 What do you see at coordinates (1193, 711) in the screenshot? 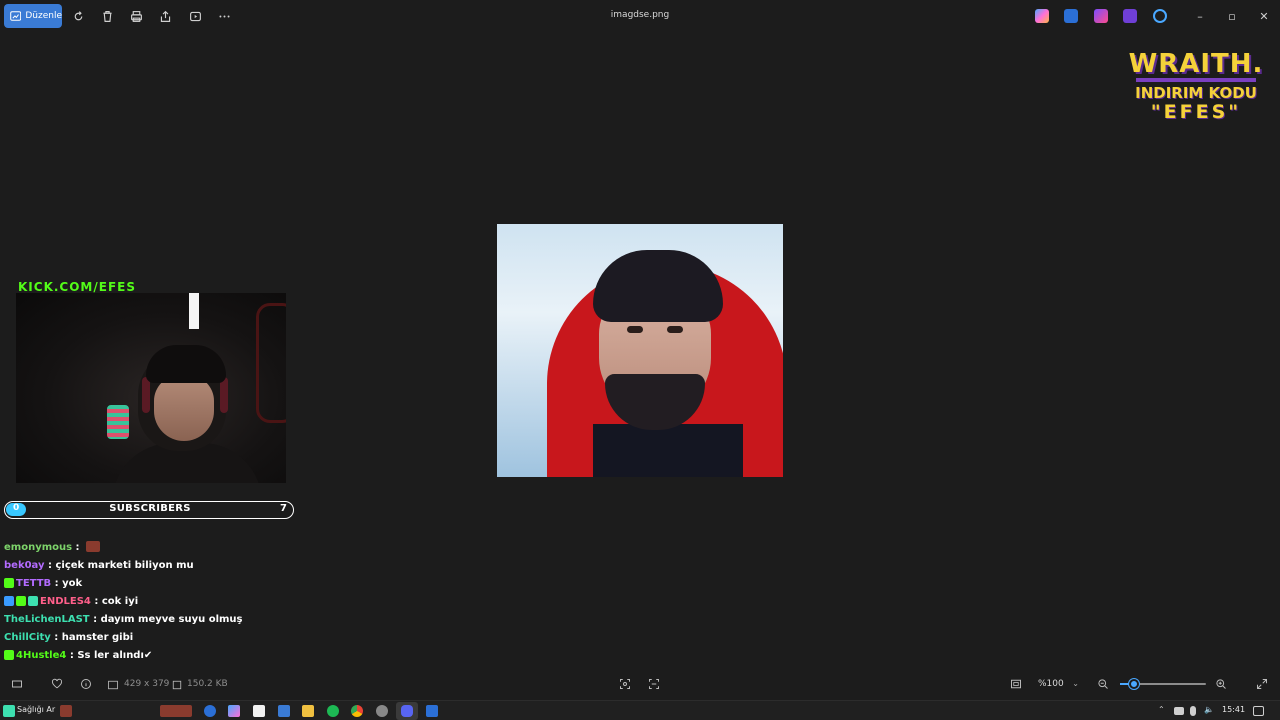
I see `microphone-icon` at bounding box center [1193, 711].